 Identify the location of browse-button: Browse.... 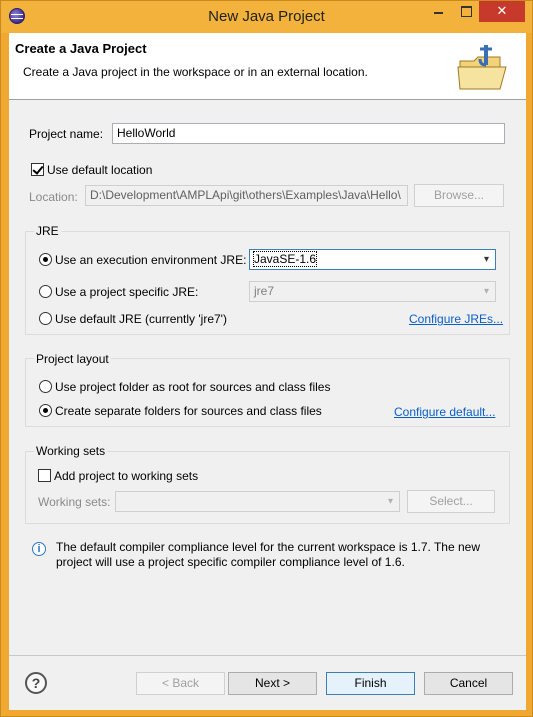
(459, 195).